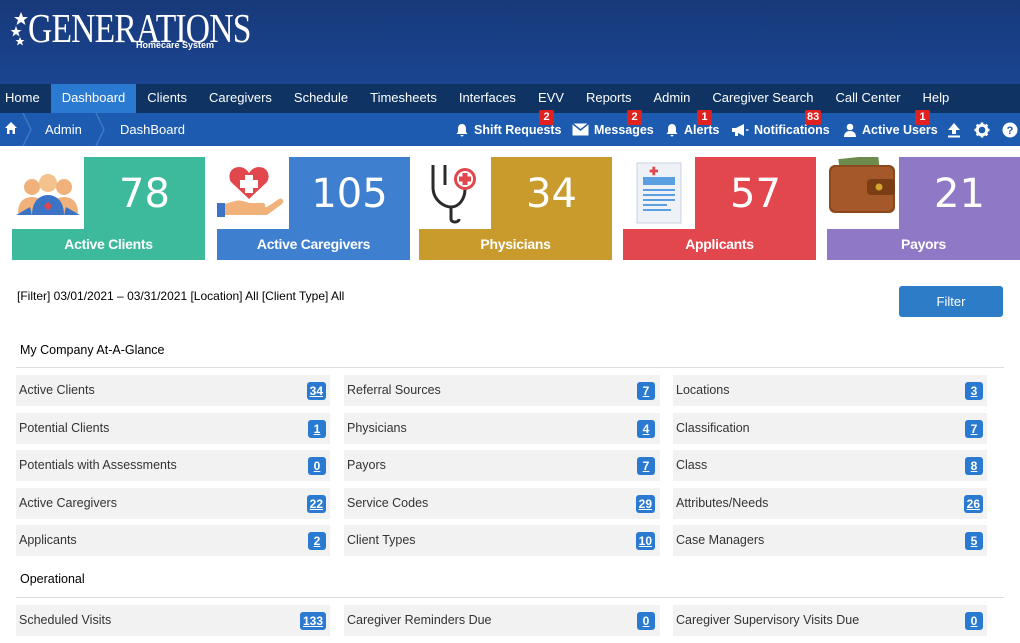 The width and height of the screenshot is (1020, 643). Describe the element at coordinates (317, 541) in the screenshot. I see `stat-count-link: 2` at that location.